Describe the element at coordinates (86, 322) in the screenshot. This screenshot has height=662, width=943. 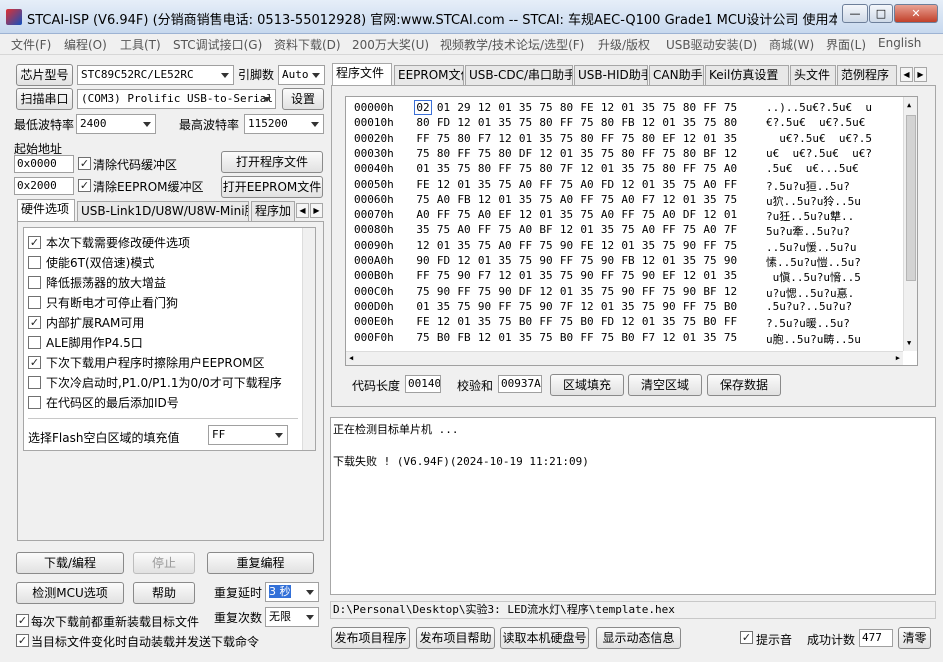
I see `option-internal-ram: ✓ 内部扩展RAM可用` at that location.